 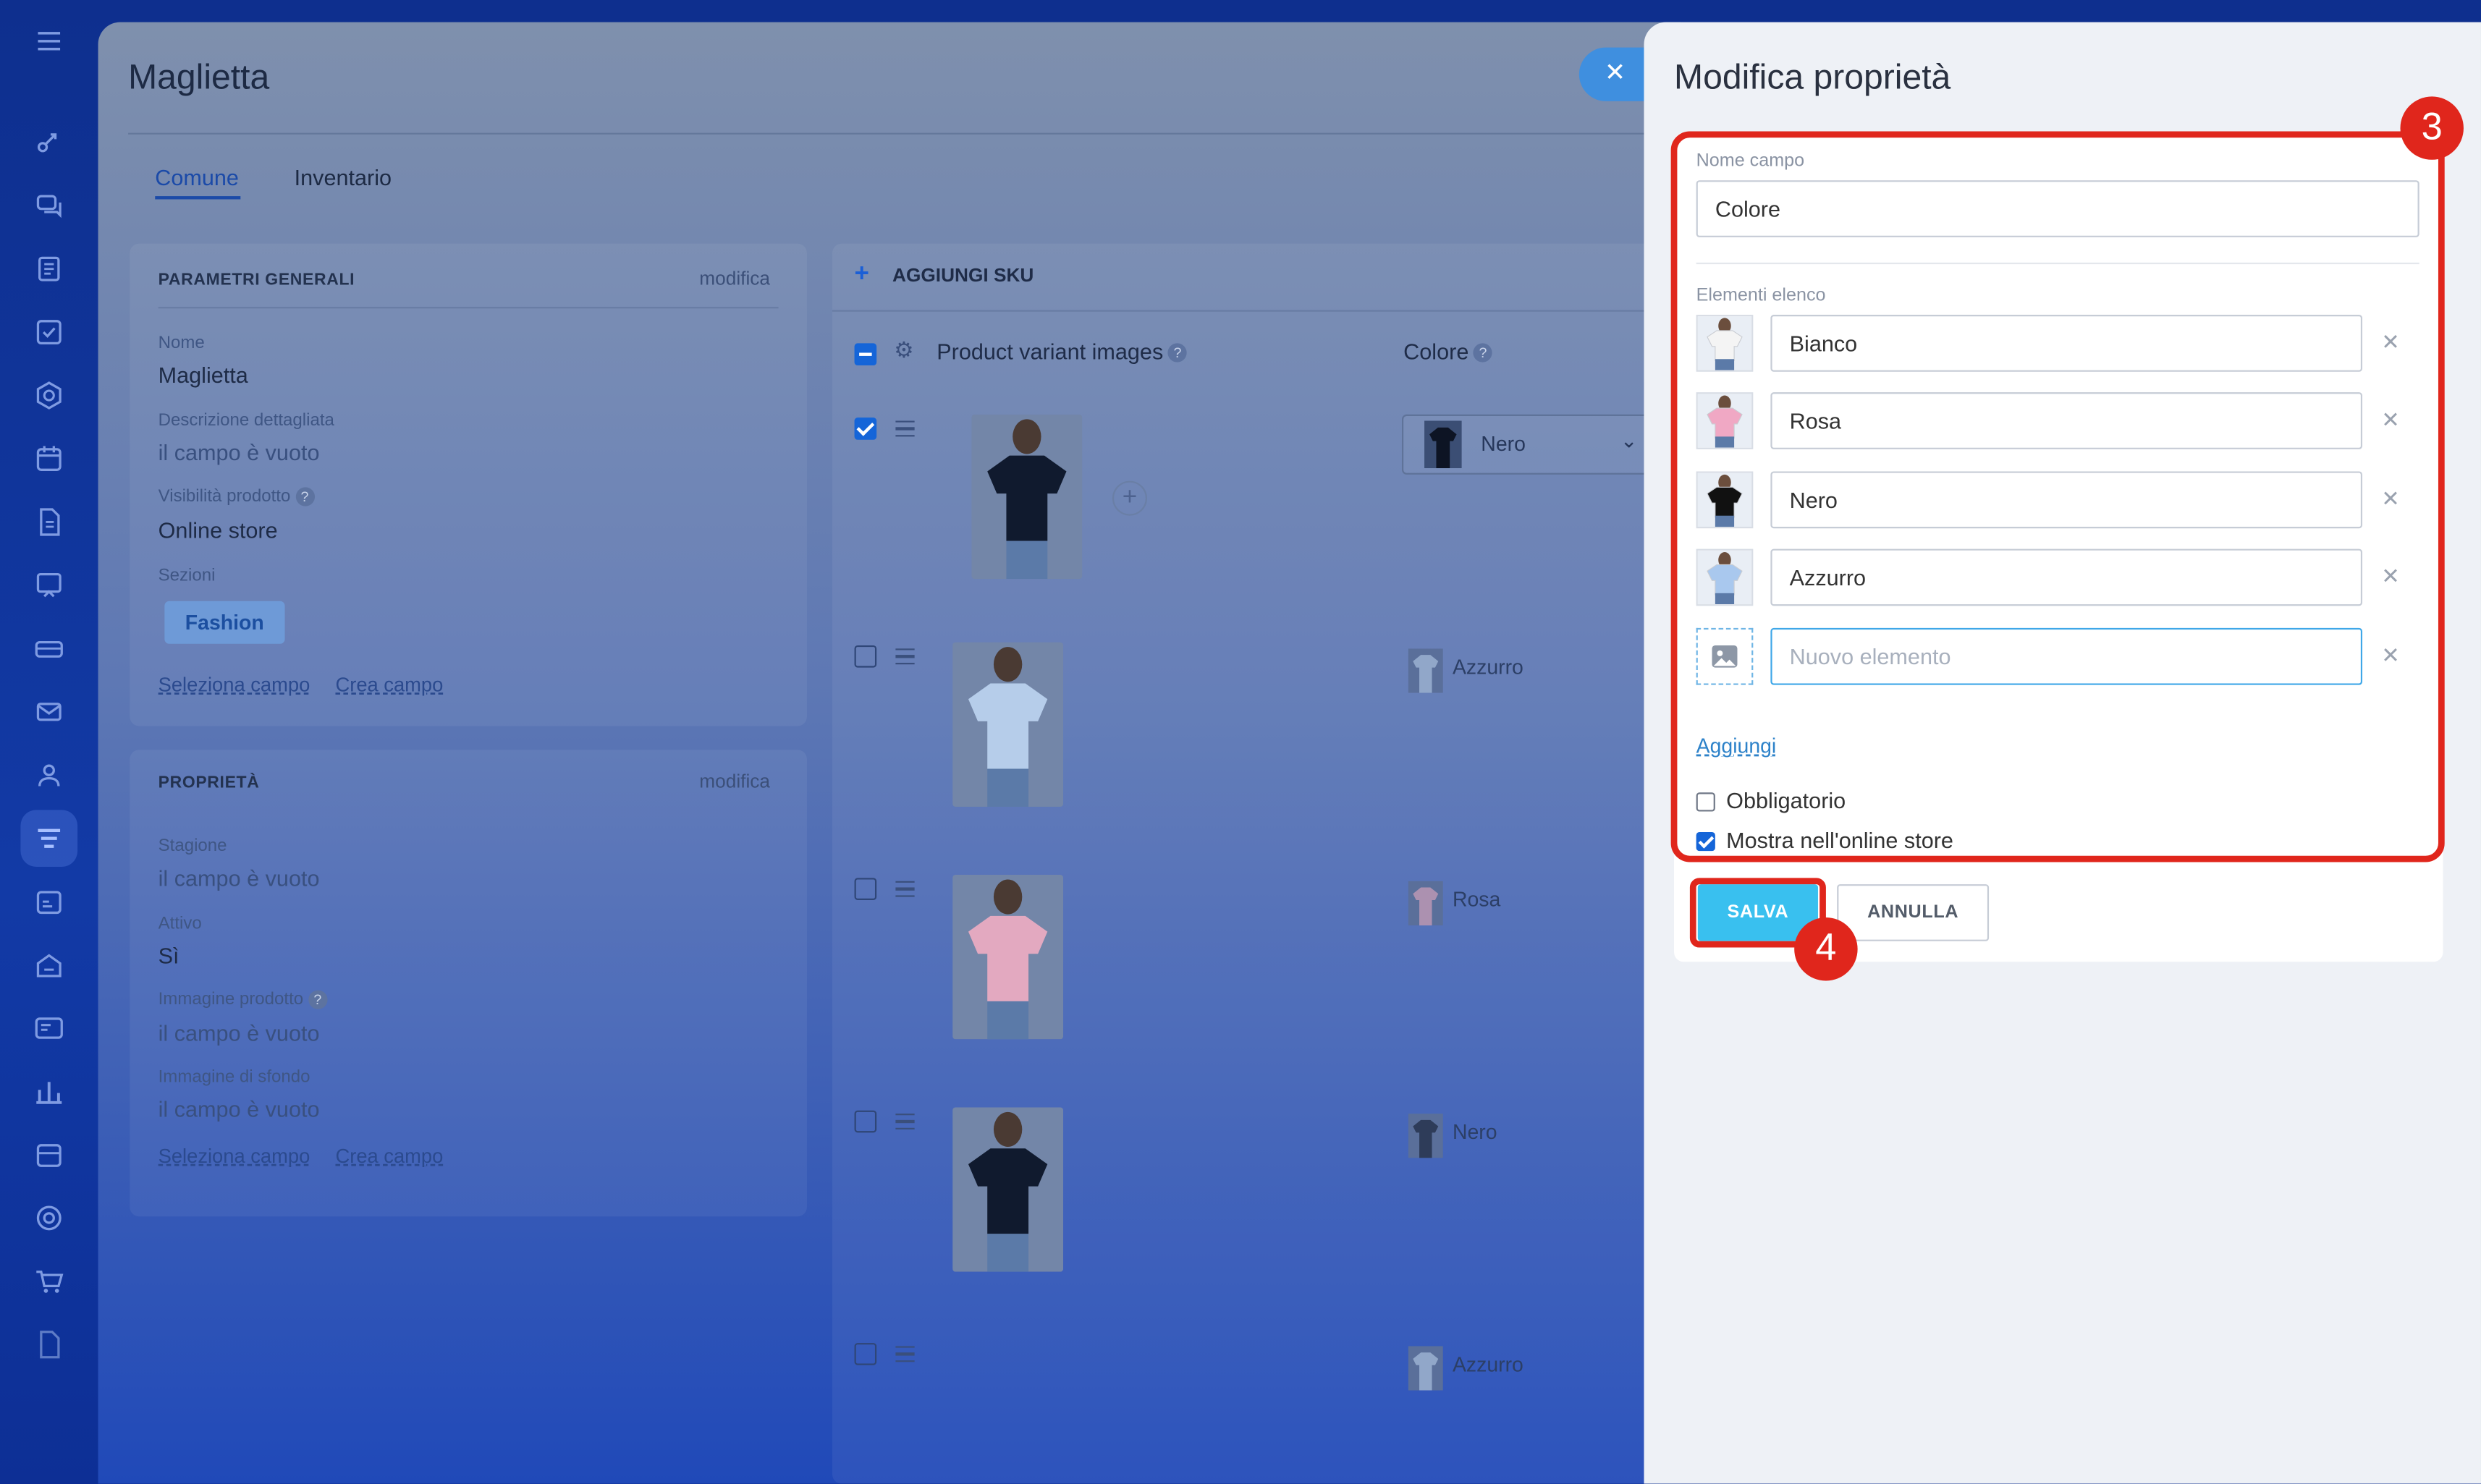 What do you see at coordinates (49, 1155) in the screenshot?
I see `warehouse-icon` at bounding box center [49, 1155].